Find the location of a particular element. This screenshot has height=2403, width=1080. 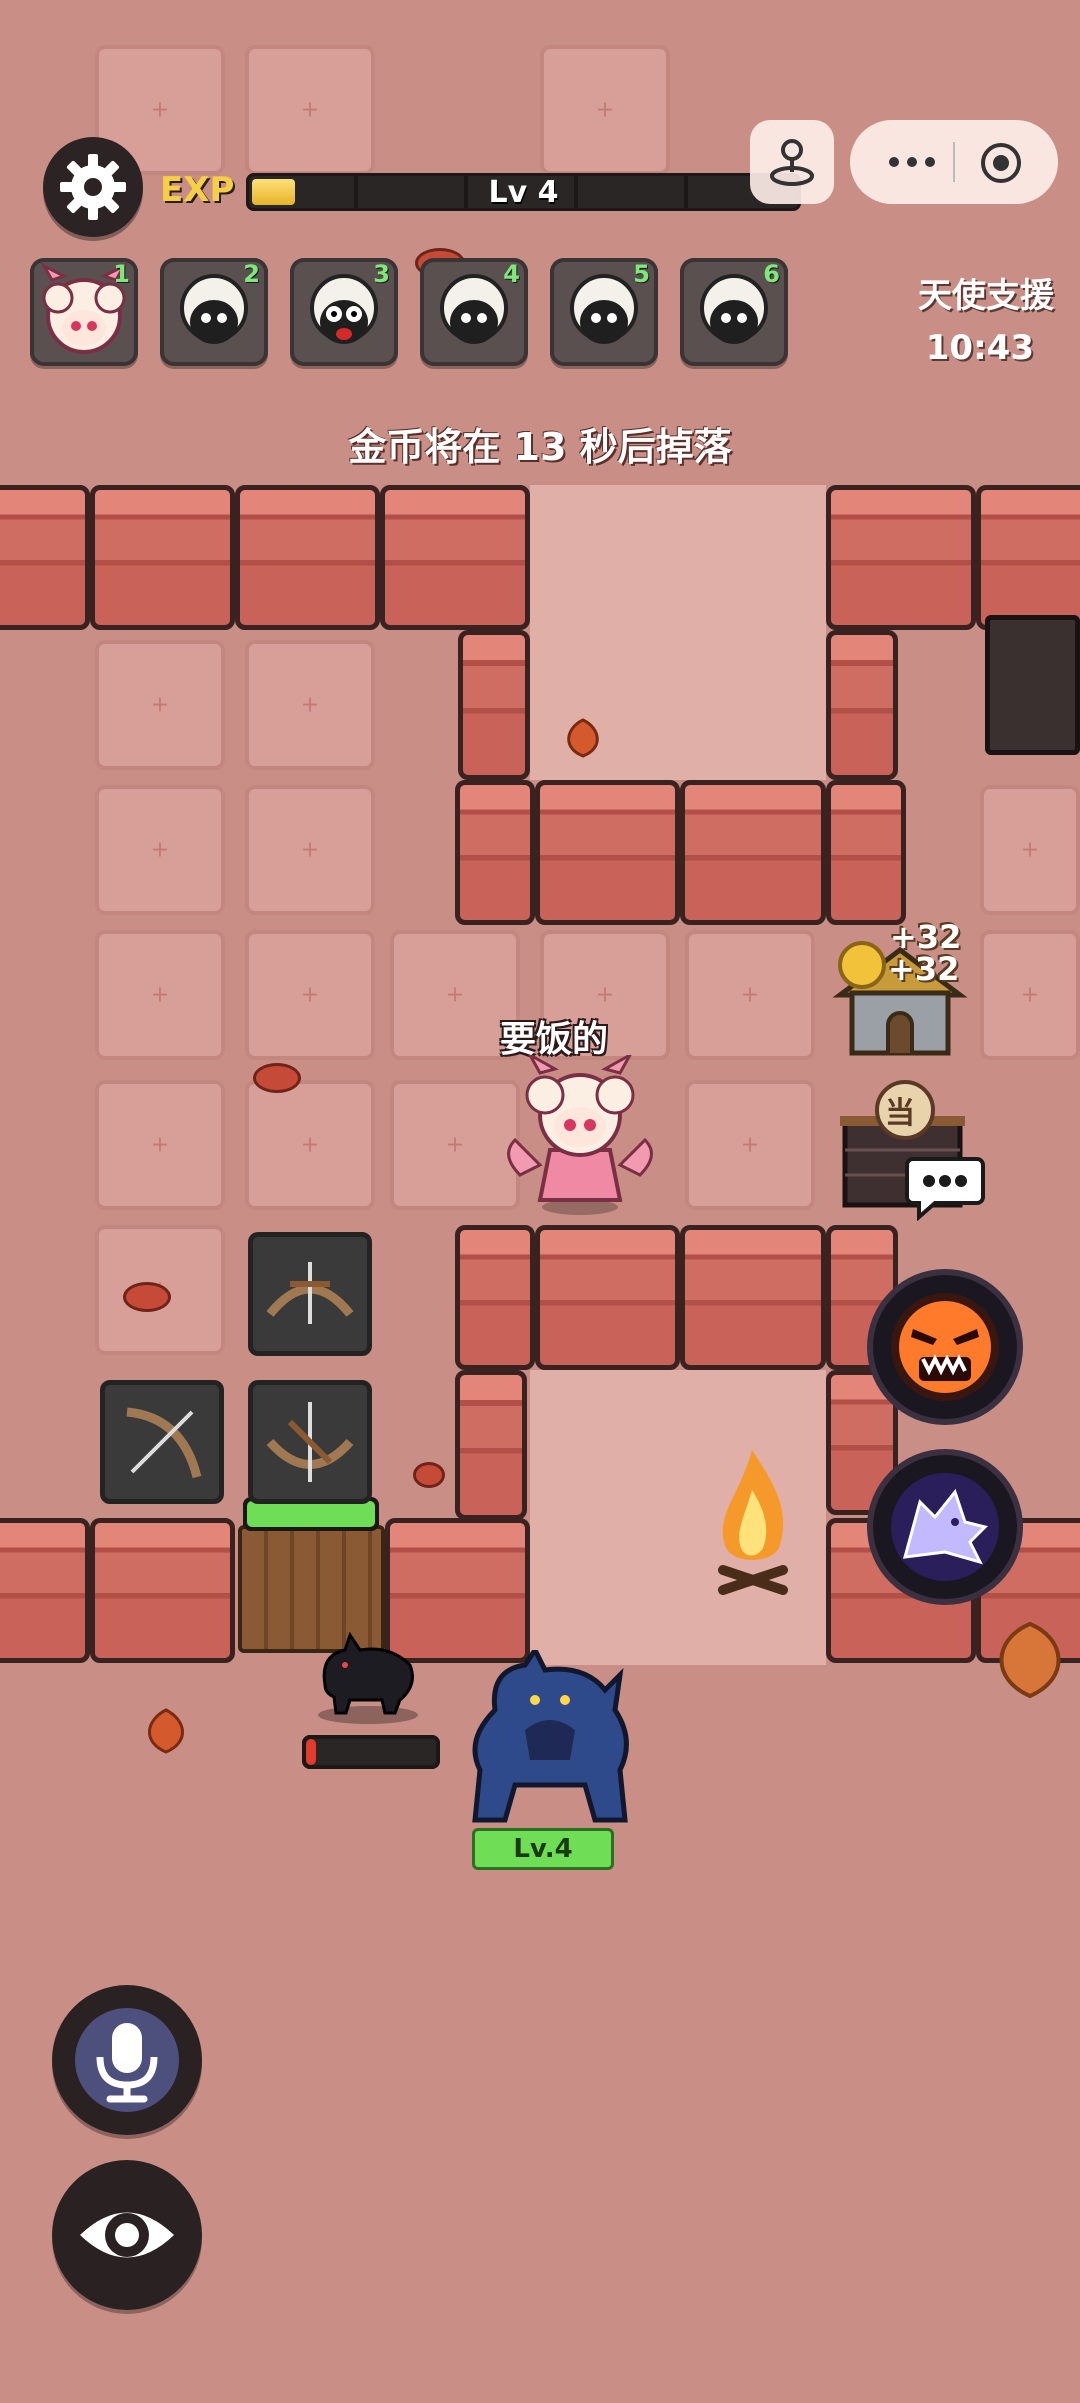

fire-icon is located at coordinates (753, 1522).